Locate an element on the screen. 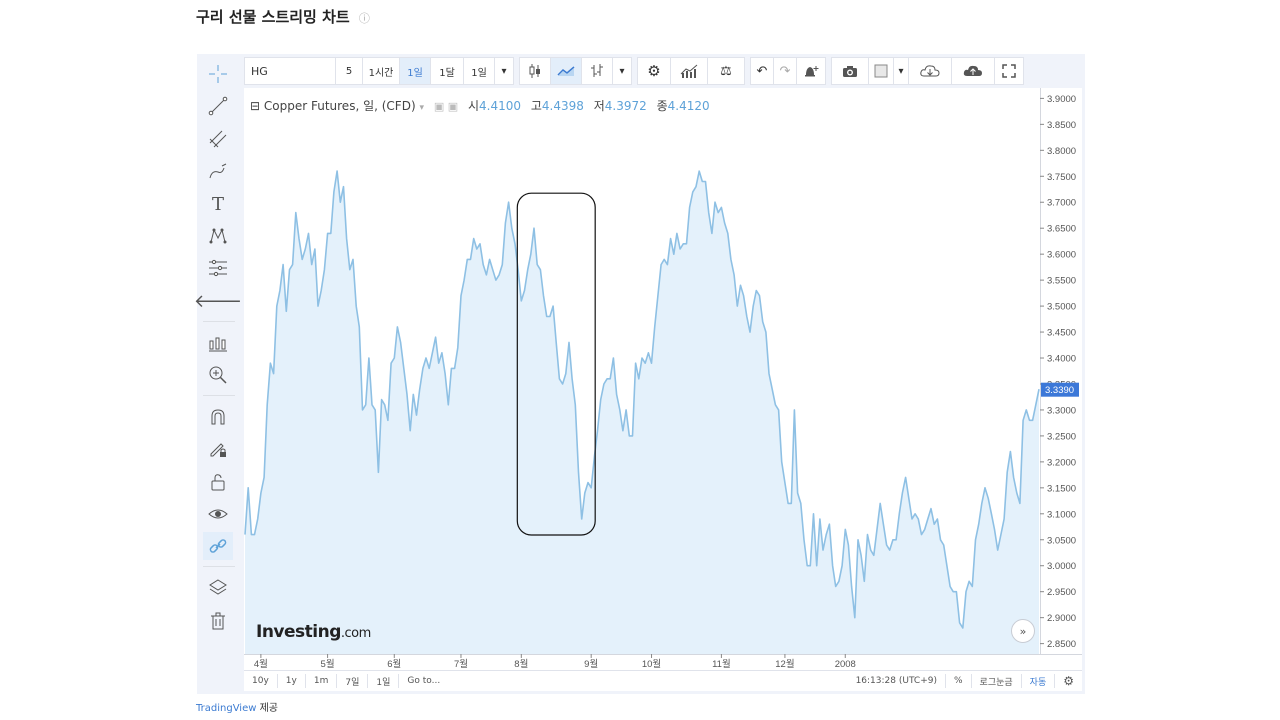  range-1y-button: 1y is located at coordinates (292, 681).